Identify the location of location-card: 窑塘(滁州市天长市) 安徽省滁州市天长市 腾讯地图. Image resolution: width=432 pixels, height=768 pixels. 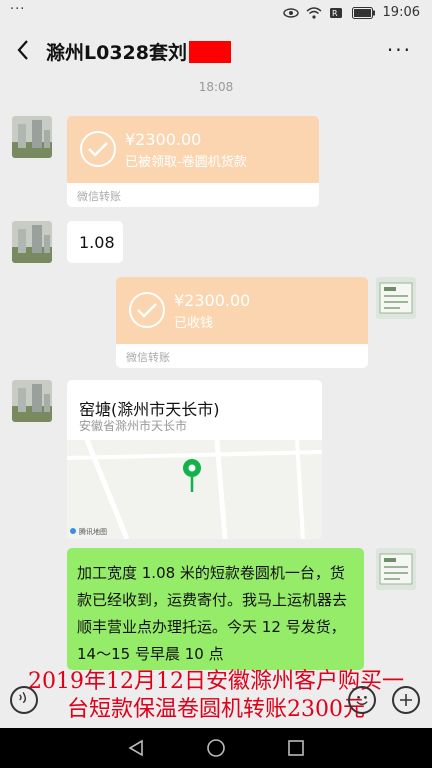
(194, 459).